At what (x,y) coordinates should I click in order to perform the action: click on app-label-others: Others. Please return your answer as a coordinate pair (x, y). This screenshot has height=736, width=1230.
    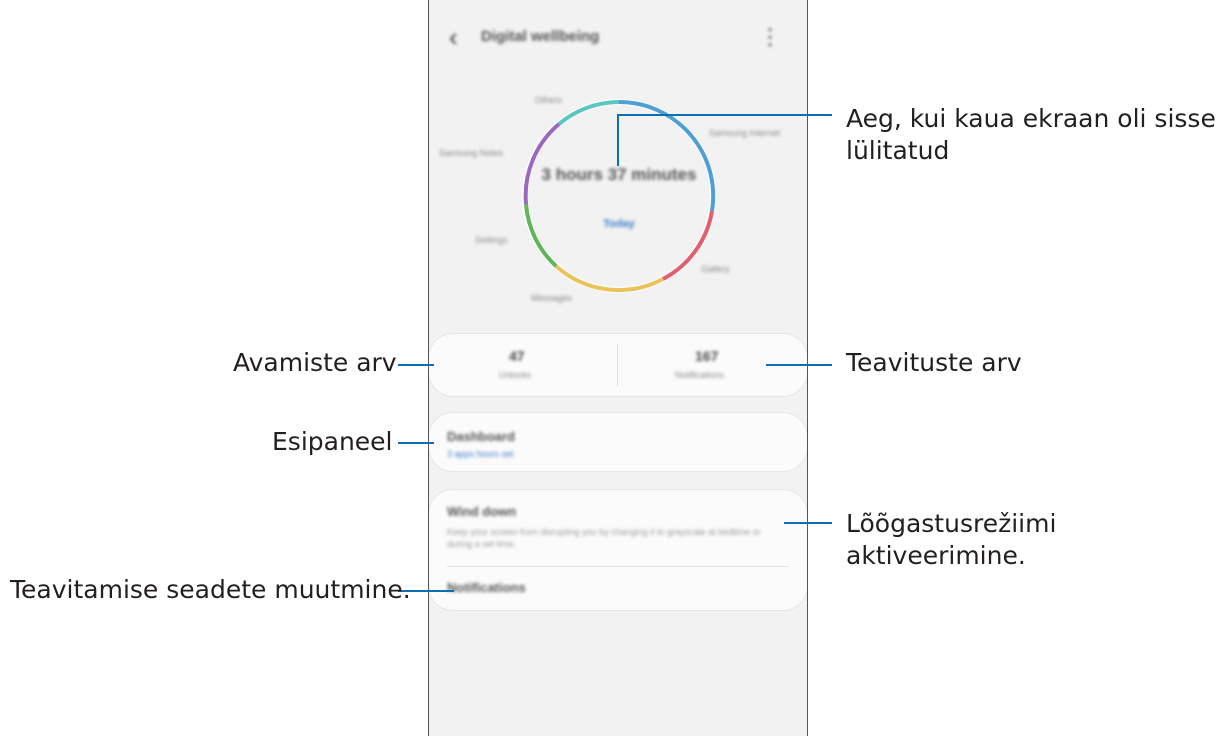
    Looking at the image, I should click on (549, 100).